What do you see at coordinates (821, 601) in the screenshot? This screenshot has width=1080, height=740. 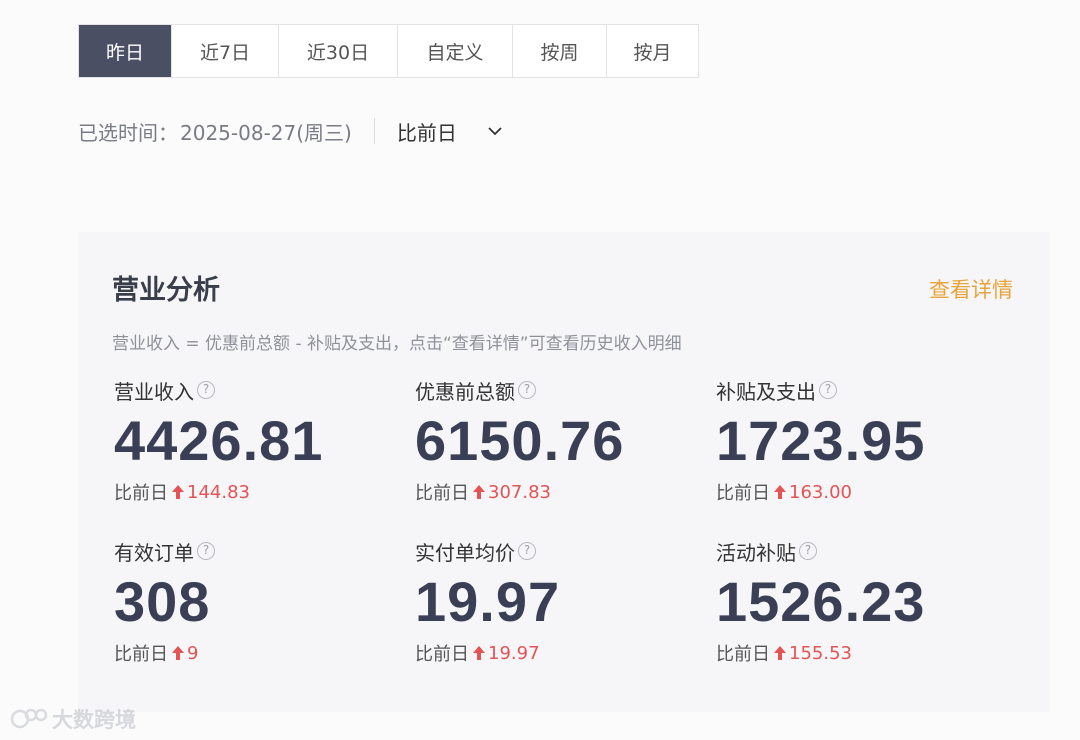 I see `metric-value: 1526.23` at bounding box center [821, 601].